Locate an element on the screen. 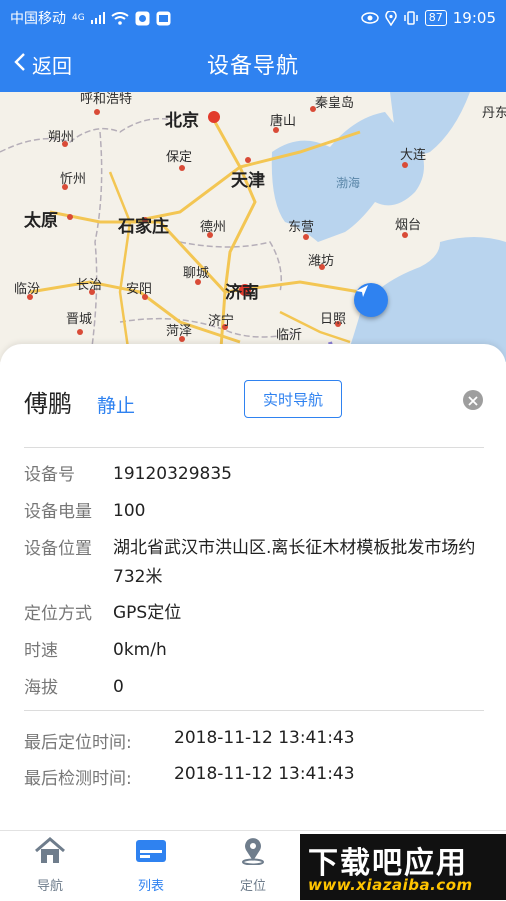 Image resolution: width=506 pixels, height=901 pixels. tab-navigation: 导航 is located at coordinates (50, 866).